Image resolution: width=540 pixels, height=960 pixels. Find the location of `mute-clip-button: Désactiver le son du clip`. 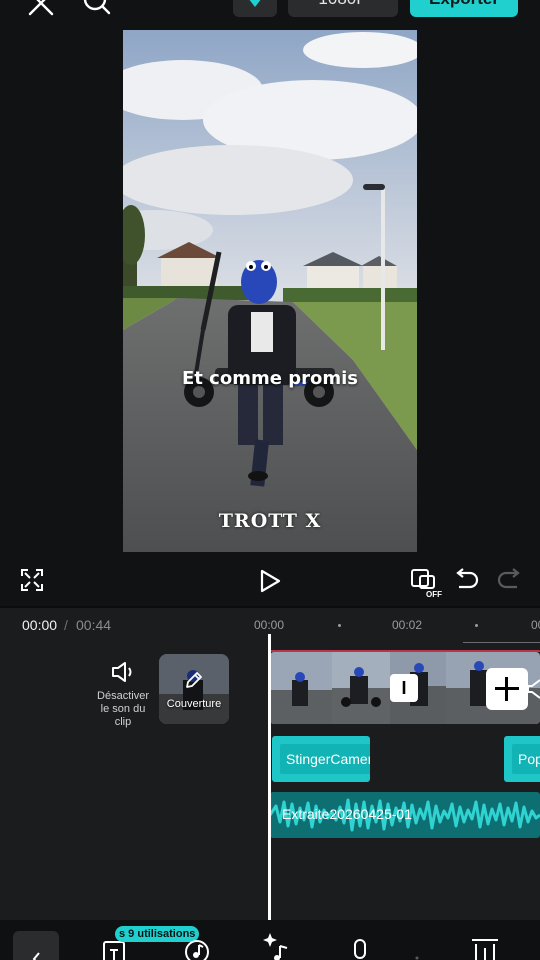

mute-clip-button: Désactiver le son du clip is located at coordinates (123, 694).